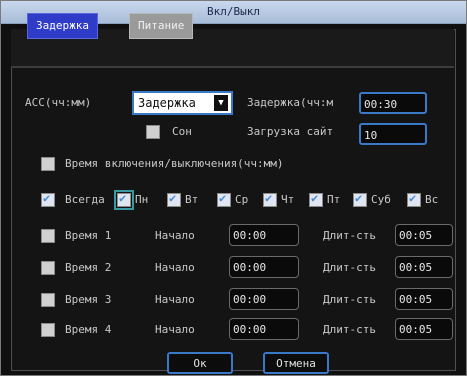 The height and width of the screenshot is (376, 467). Describe the element at coordinates (175, 299) in the screenshot. I see `time-3-start-label: Начало` at that location.